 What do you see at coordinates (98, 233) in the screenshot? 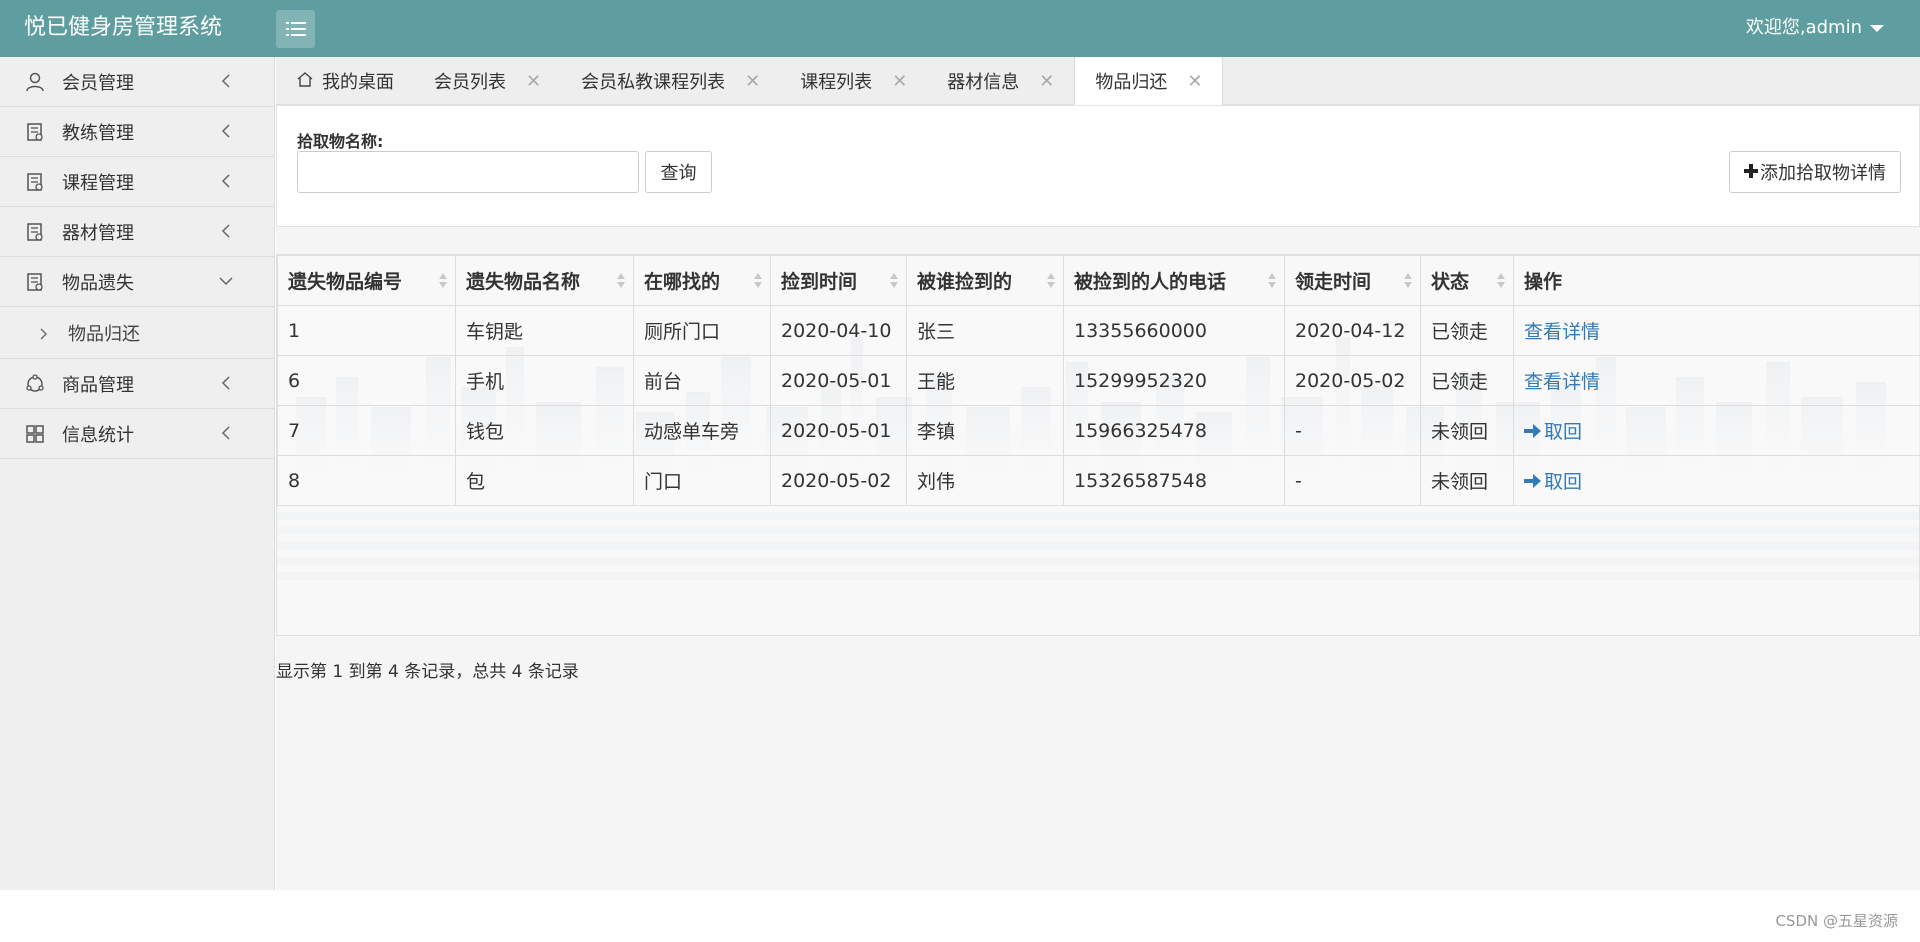
I see `sidebar-item-label: 器材管理` at bounding box center [98, 233].